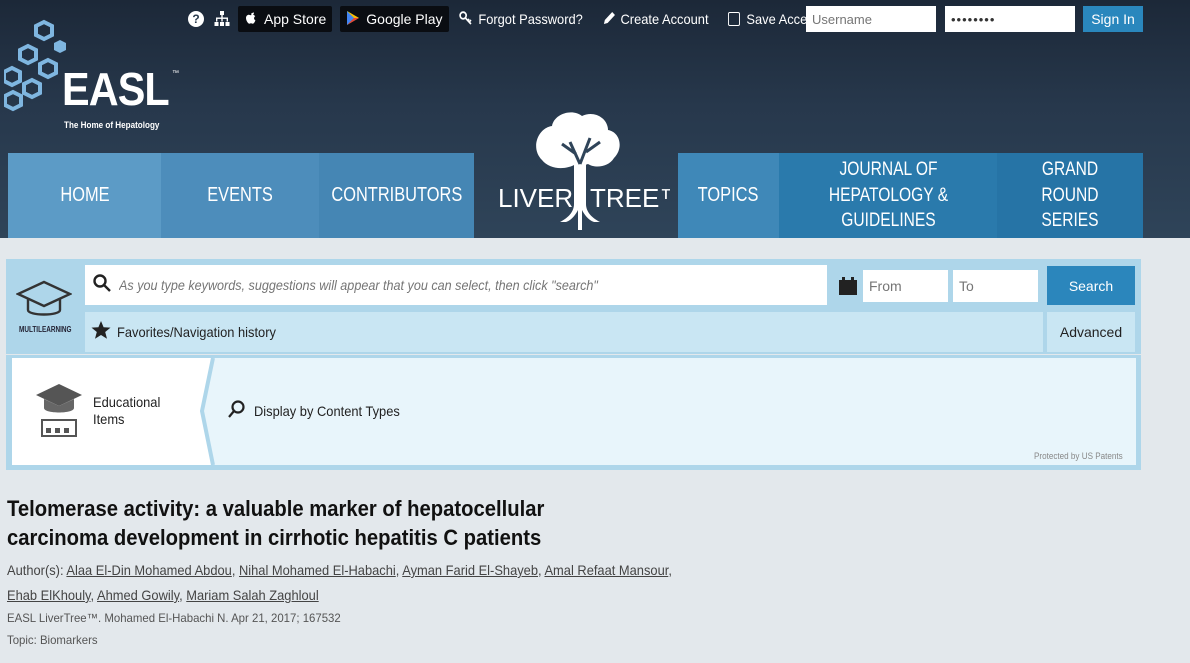 The image size is (1190, 663). Describe the element at coordinates (535, 198) in the screenshot. I see `livertree-liver-text: LIVER` at that location.